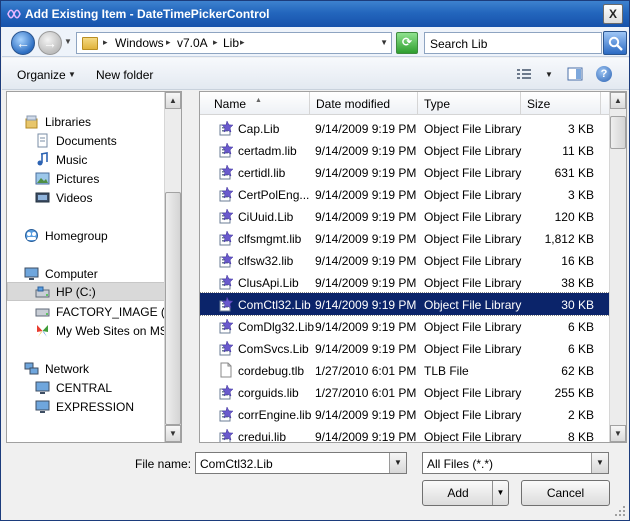 The height and width of the screenshot is (521, 630). I want to click on column-header-row: Name ▲ Date modified Type Size, so click(405, 103).